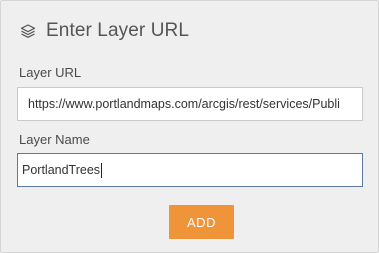 This screenshot has height=253, width=379. Describe the element at coordinates (54, 139) in the screenshot. I see `layer-name-label: Layer Name` at that location.